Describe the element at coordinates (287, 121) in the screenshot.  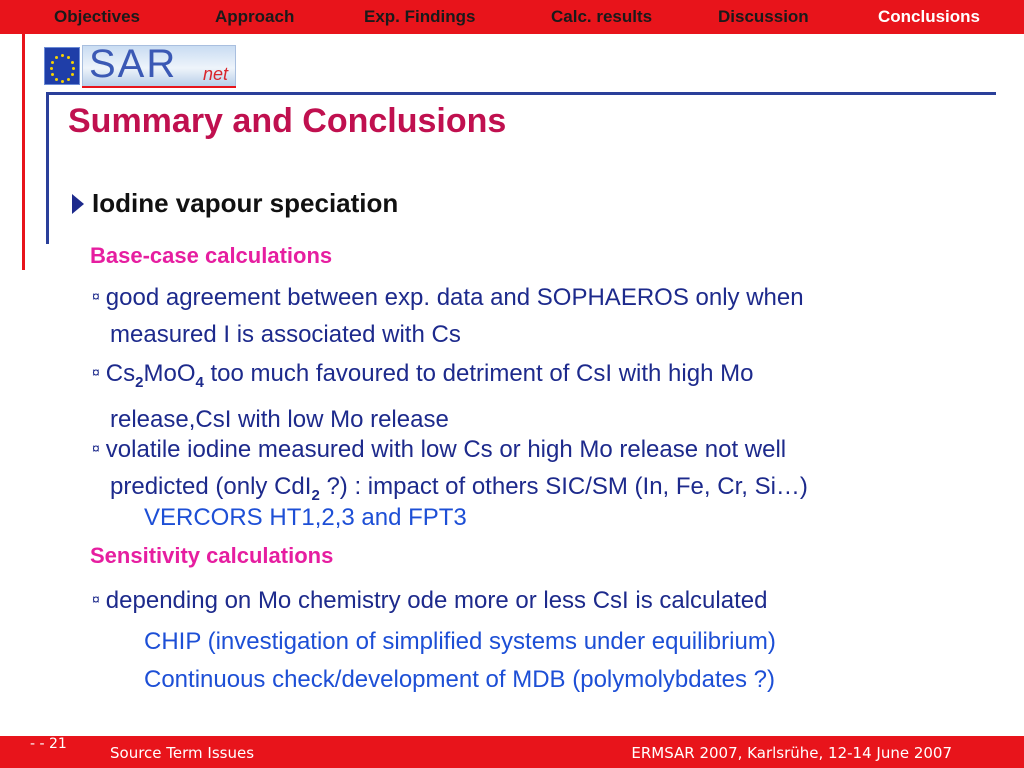
I see `page-title: Summary and Conclusions` at that location.